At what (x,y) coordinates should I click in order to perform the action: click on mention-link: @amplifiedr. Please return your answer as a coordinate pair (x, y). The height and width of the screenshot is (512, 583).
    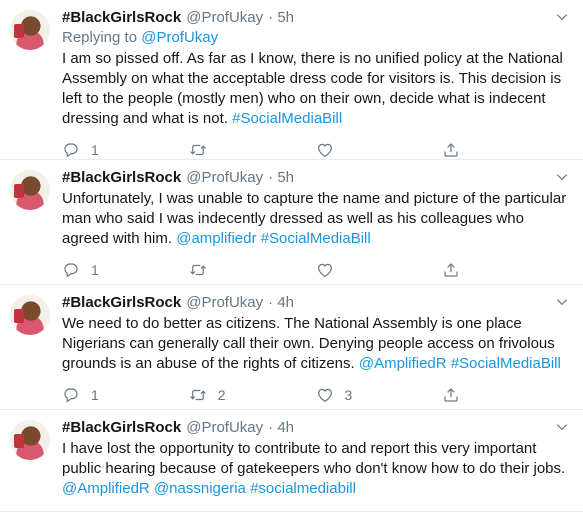
    Looking at the image, I should click on (216, 238).